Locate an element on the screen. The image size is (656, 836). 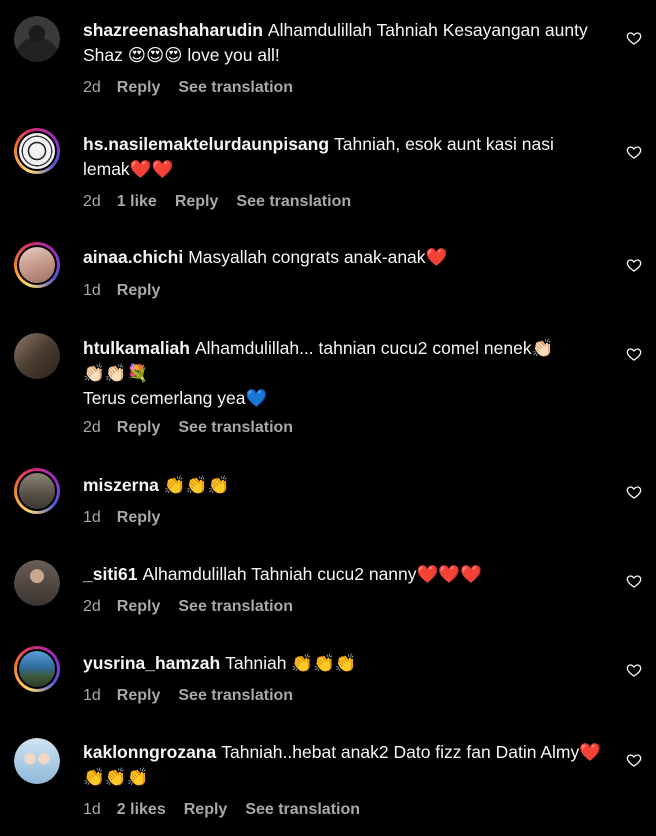
comment-text: 👏👏👏 is located at coordinates (196, 485).